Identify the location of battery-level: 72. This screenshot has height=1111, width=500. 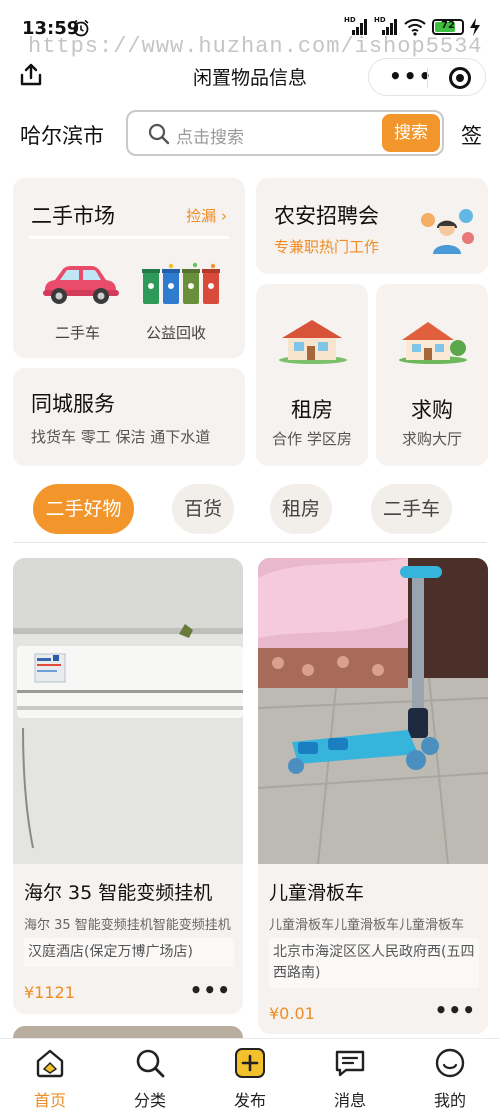
(448, 25).